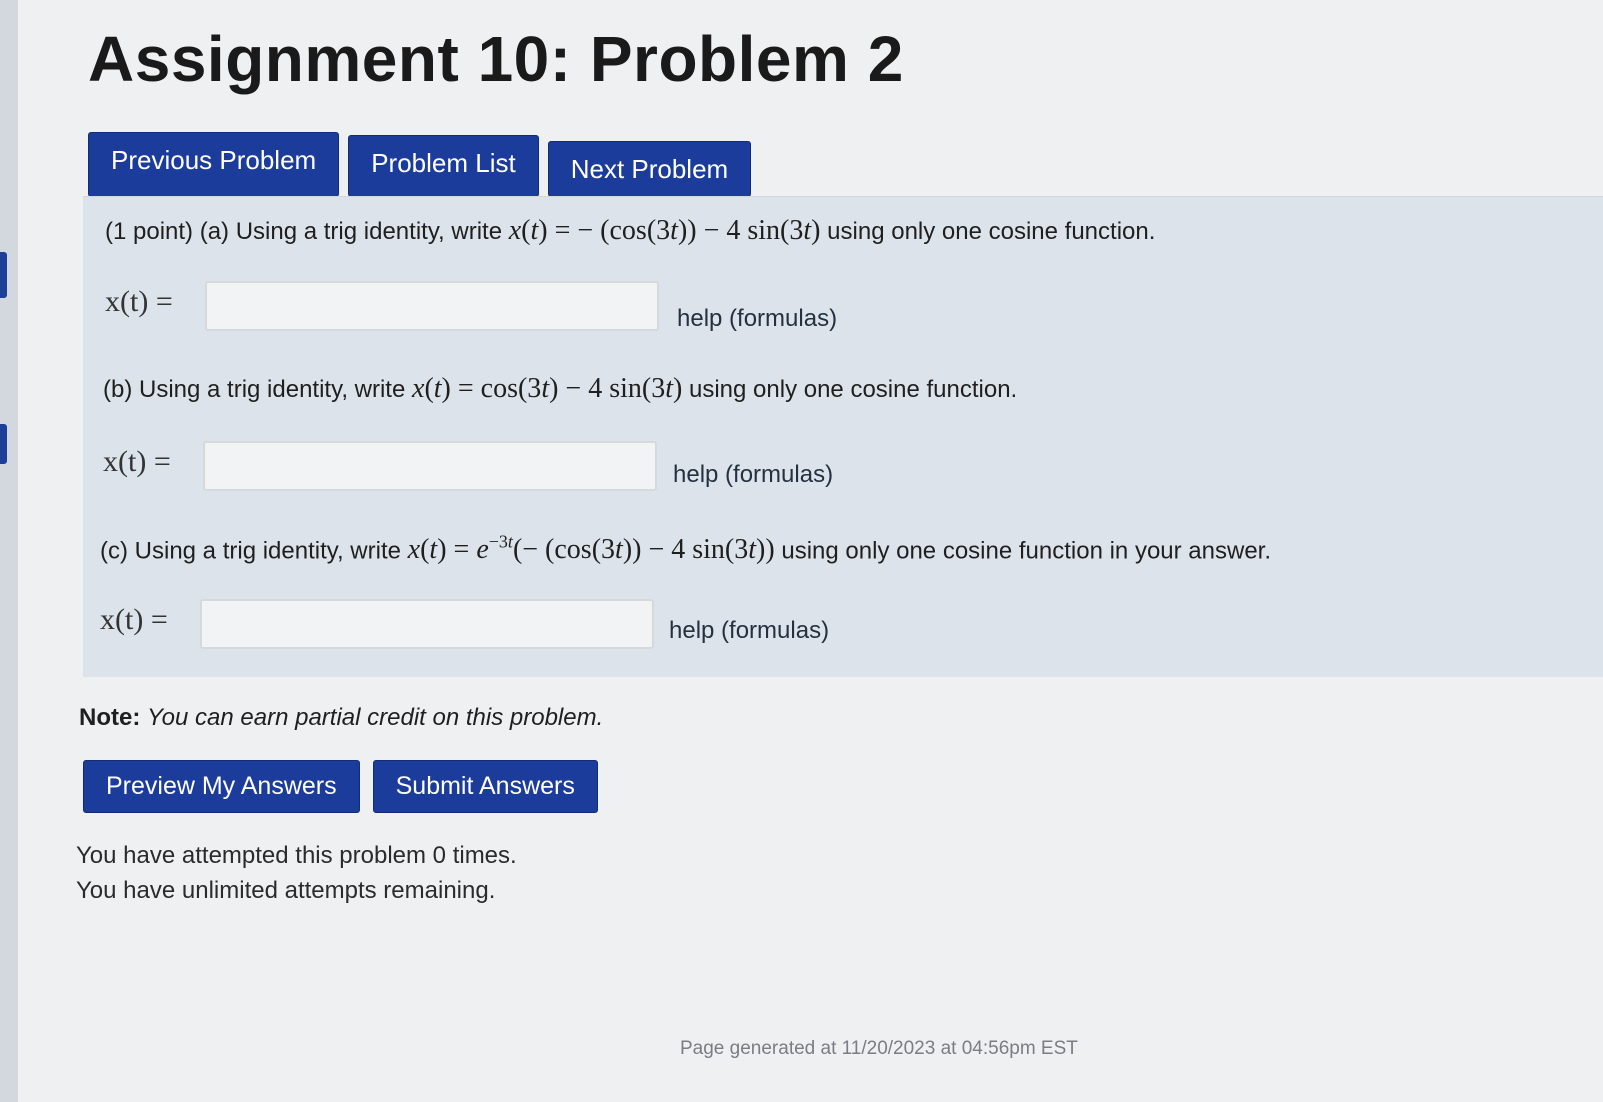 The width and height of the screenshot is (1603, 1102). I want to click on part-a-prompt: (a) Using a trig identity, write, so click(351, 231).